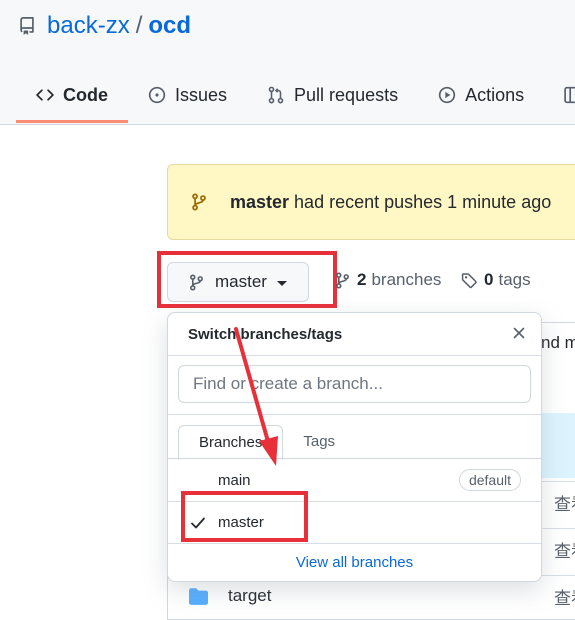  What do you see at coordinates (319, 441) in the screenshot?
I see `tab-tags: Tags` at bounding box center [319, 441].